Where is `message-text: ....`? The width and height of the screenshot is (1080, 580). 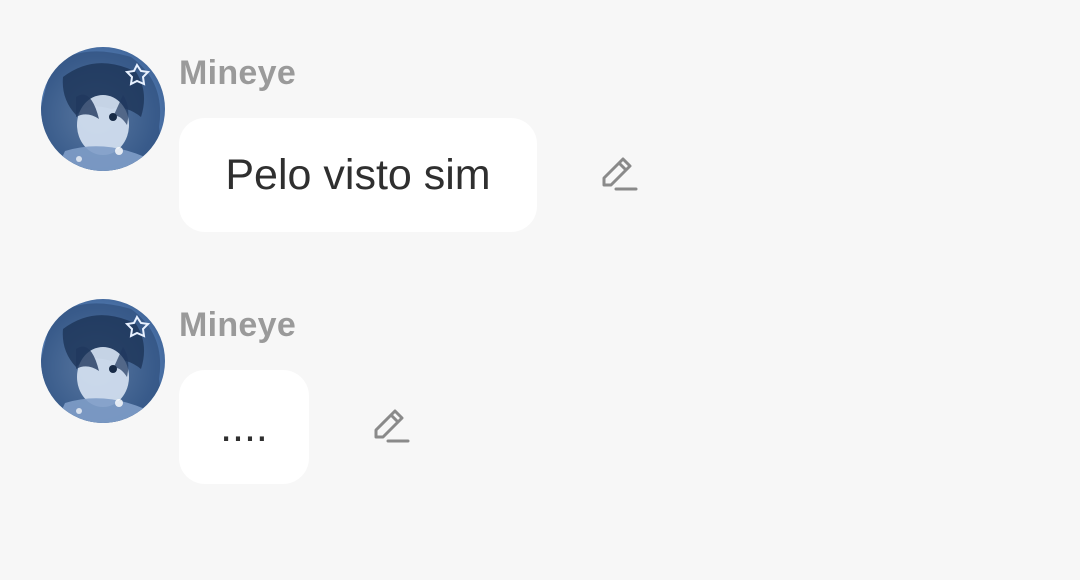
message-text: .... is located at coordinates (244, 427).